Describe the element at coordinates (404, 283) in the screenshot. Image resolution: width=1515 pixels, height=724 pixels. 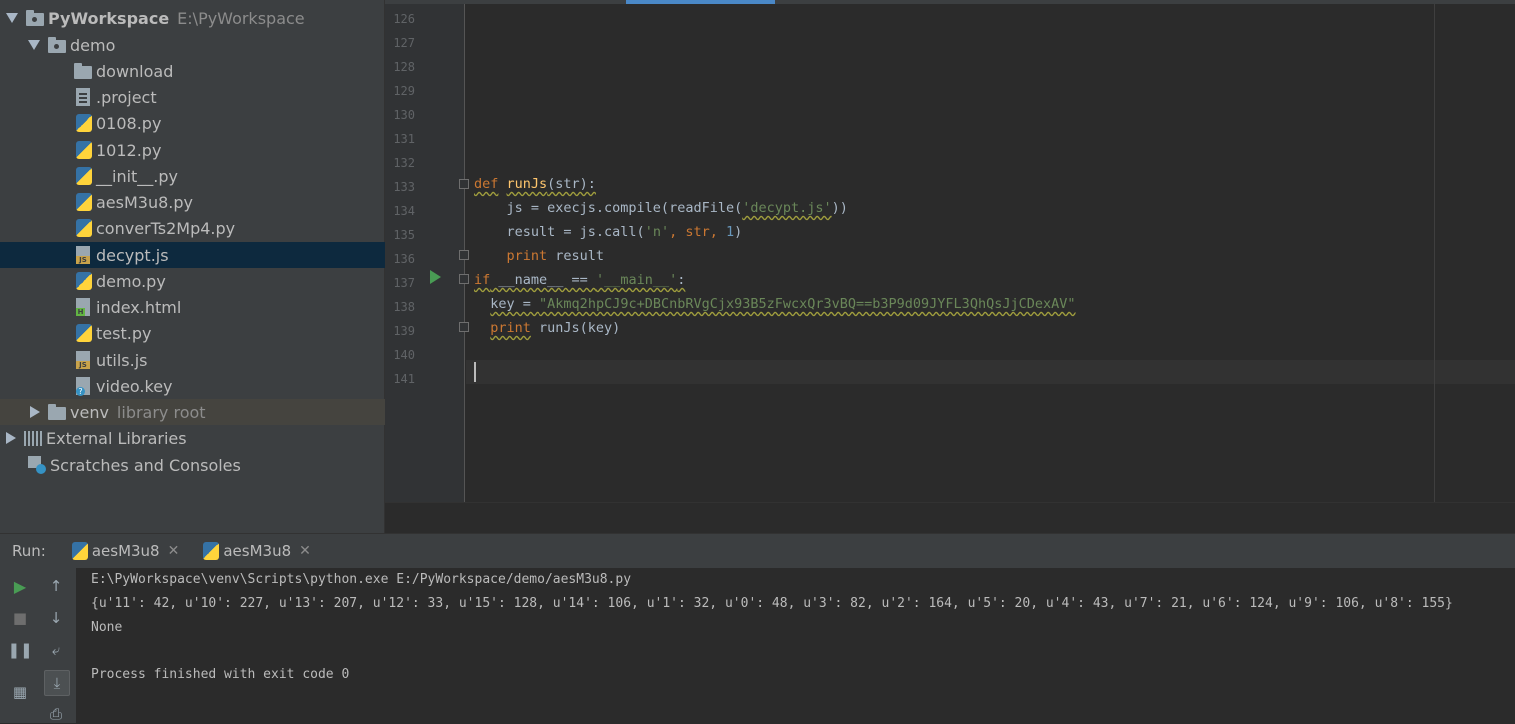
I see `line-number: 137` at that location.